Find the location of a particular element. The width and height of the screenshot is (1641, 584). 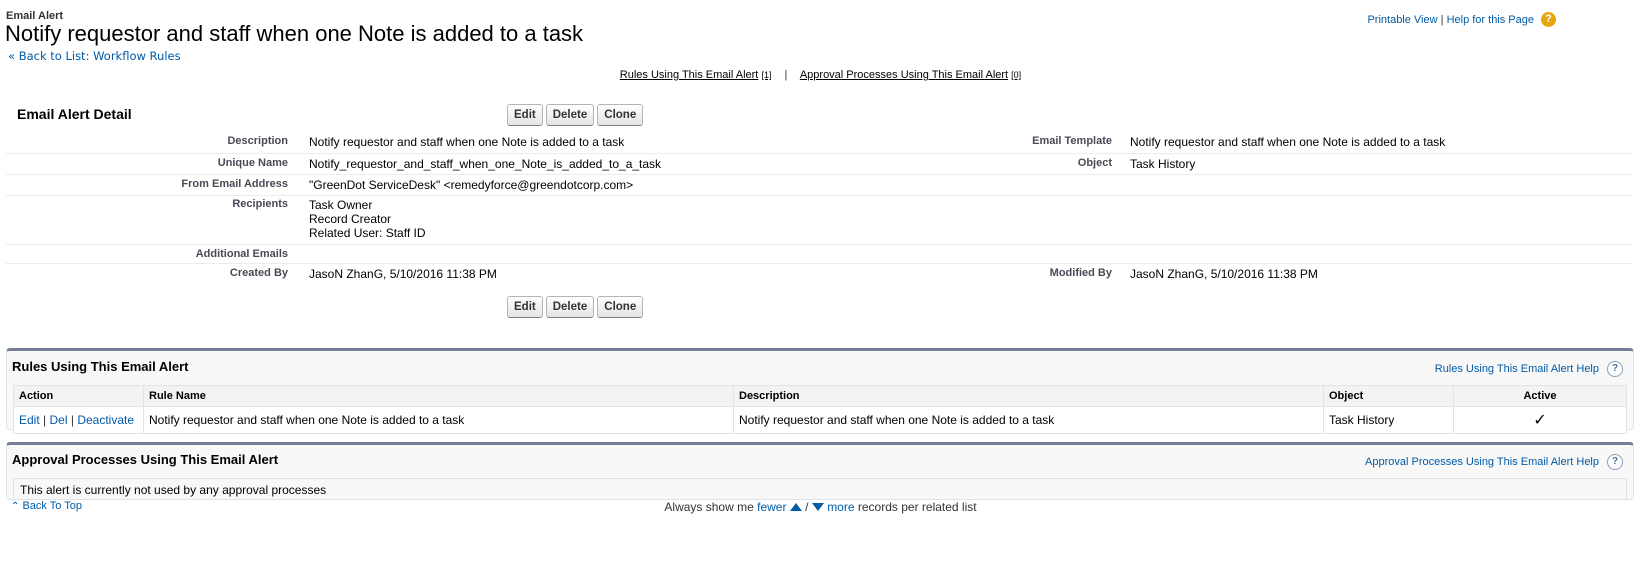

column-header-object: Object is located at coordinates (1388, 396).